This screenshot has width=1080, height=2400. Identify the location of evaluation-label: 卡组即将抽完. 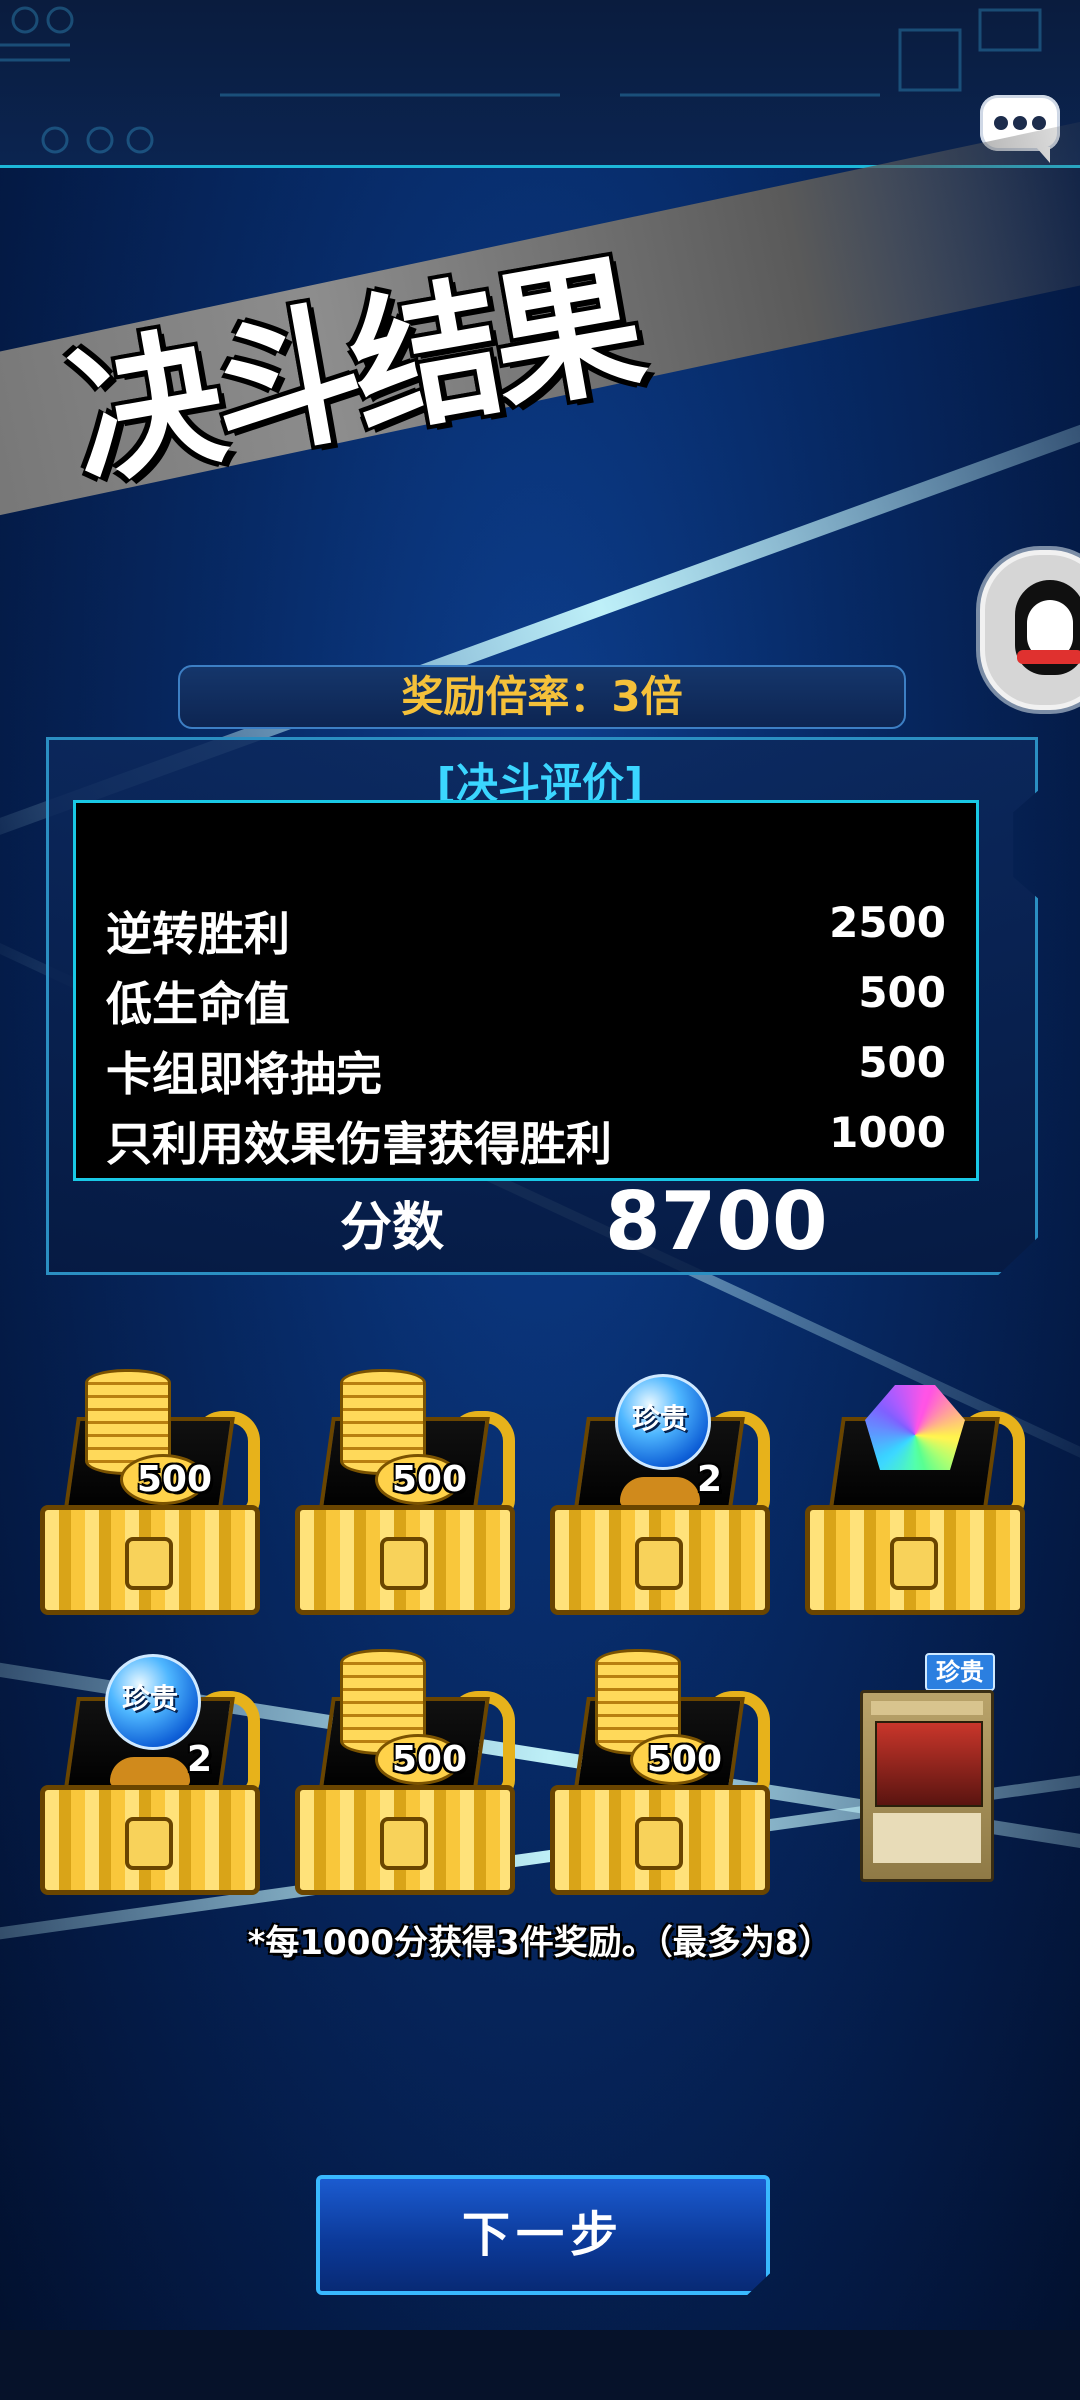
(244, 1074).